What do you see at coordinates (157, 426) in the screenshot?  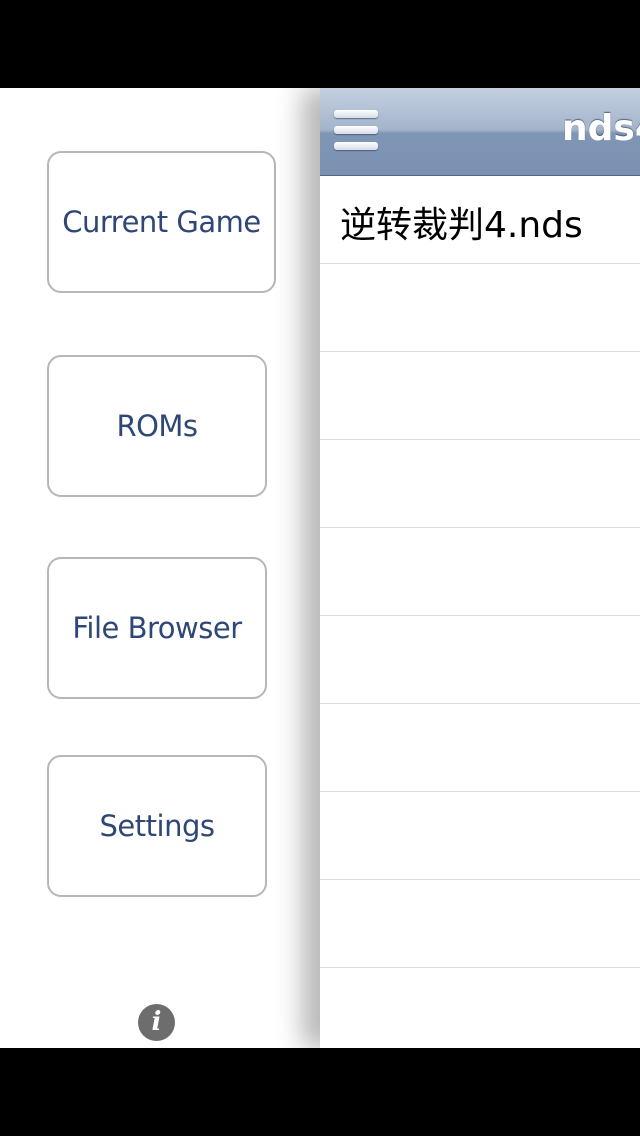 I see `roms-button: ROMs` at bounding box center [157, 426].